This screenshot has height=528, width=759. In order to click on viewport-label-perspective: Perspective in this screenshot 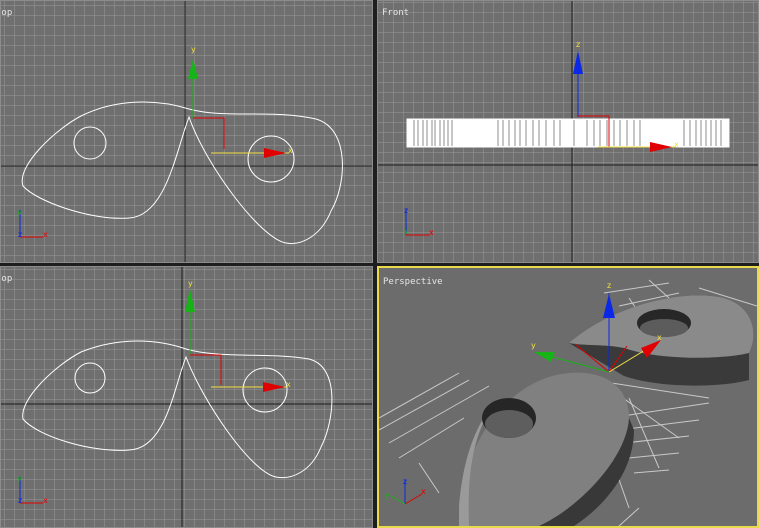, I will do `click(413, 282)`.